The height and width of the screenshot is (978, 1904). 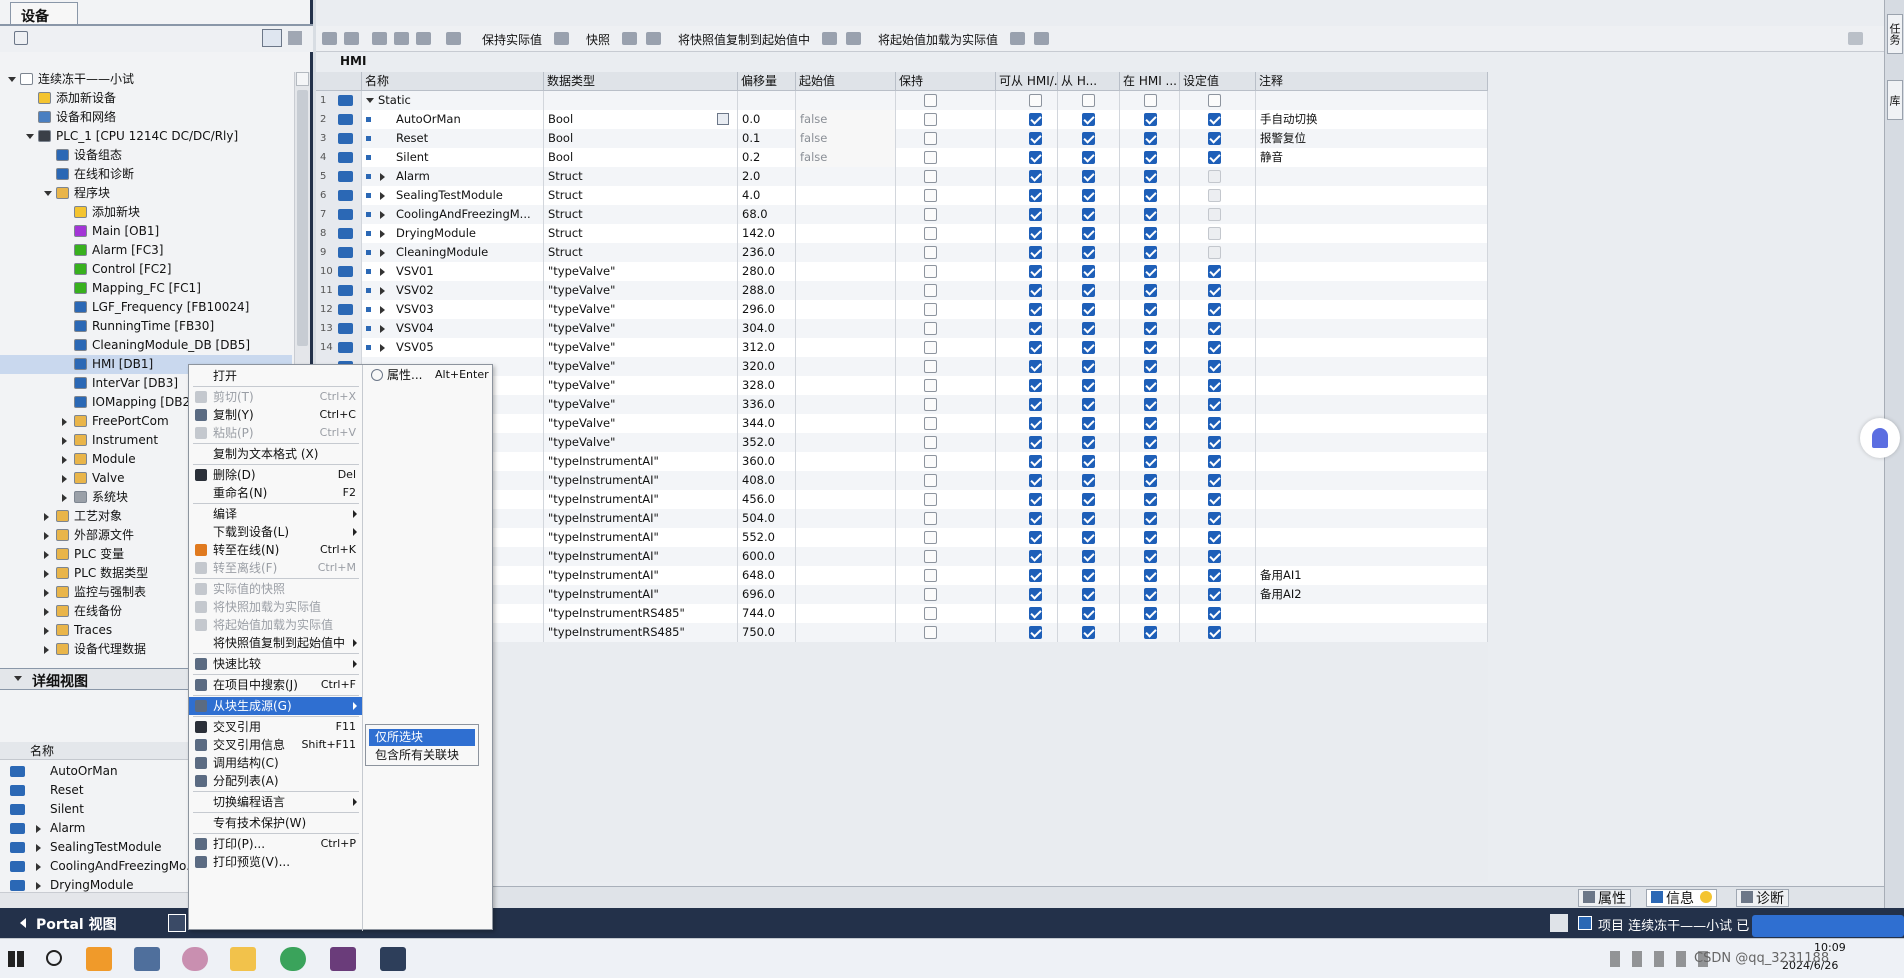 What do you see at coordinates (641, 100) in the screenshot?
I see `table-cell` at bounding box center [641, 100].